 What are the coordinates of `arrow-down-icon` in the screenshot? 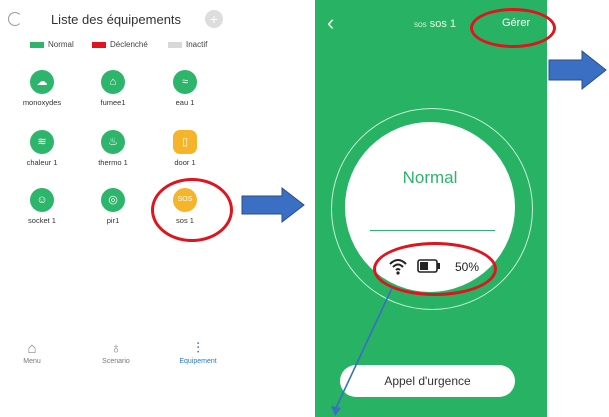 It's located at (336, 411).